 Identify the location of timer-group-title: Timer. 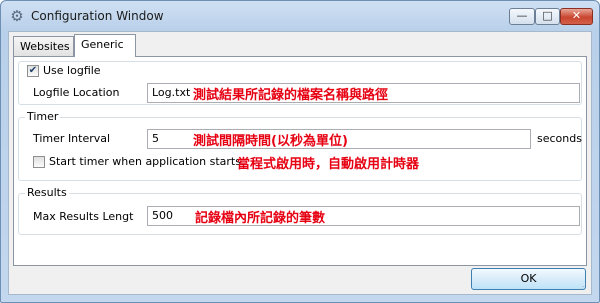
(43, 116).